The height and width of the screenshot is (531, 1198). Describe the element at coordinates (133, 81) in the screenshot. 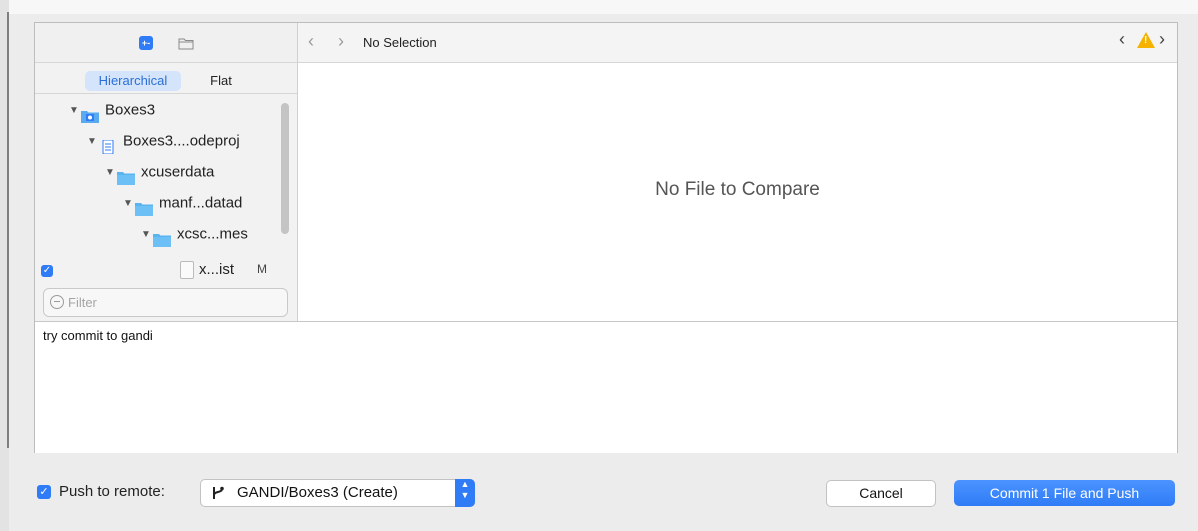

I see `segment-hierarchical: Hierarchical` at that location.